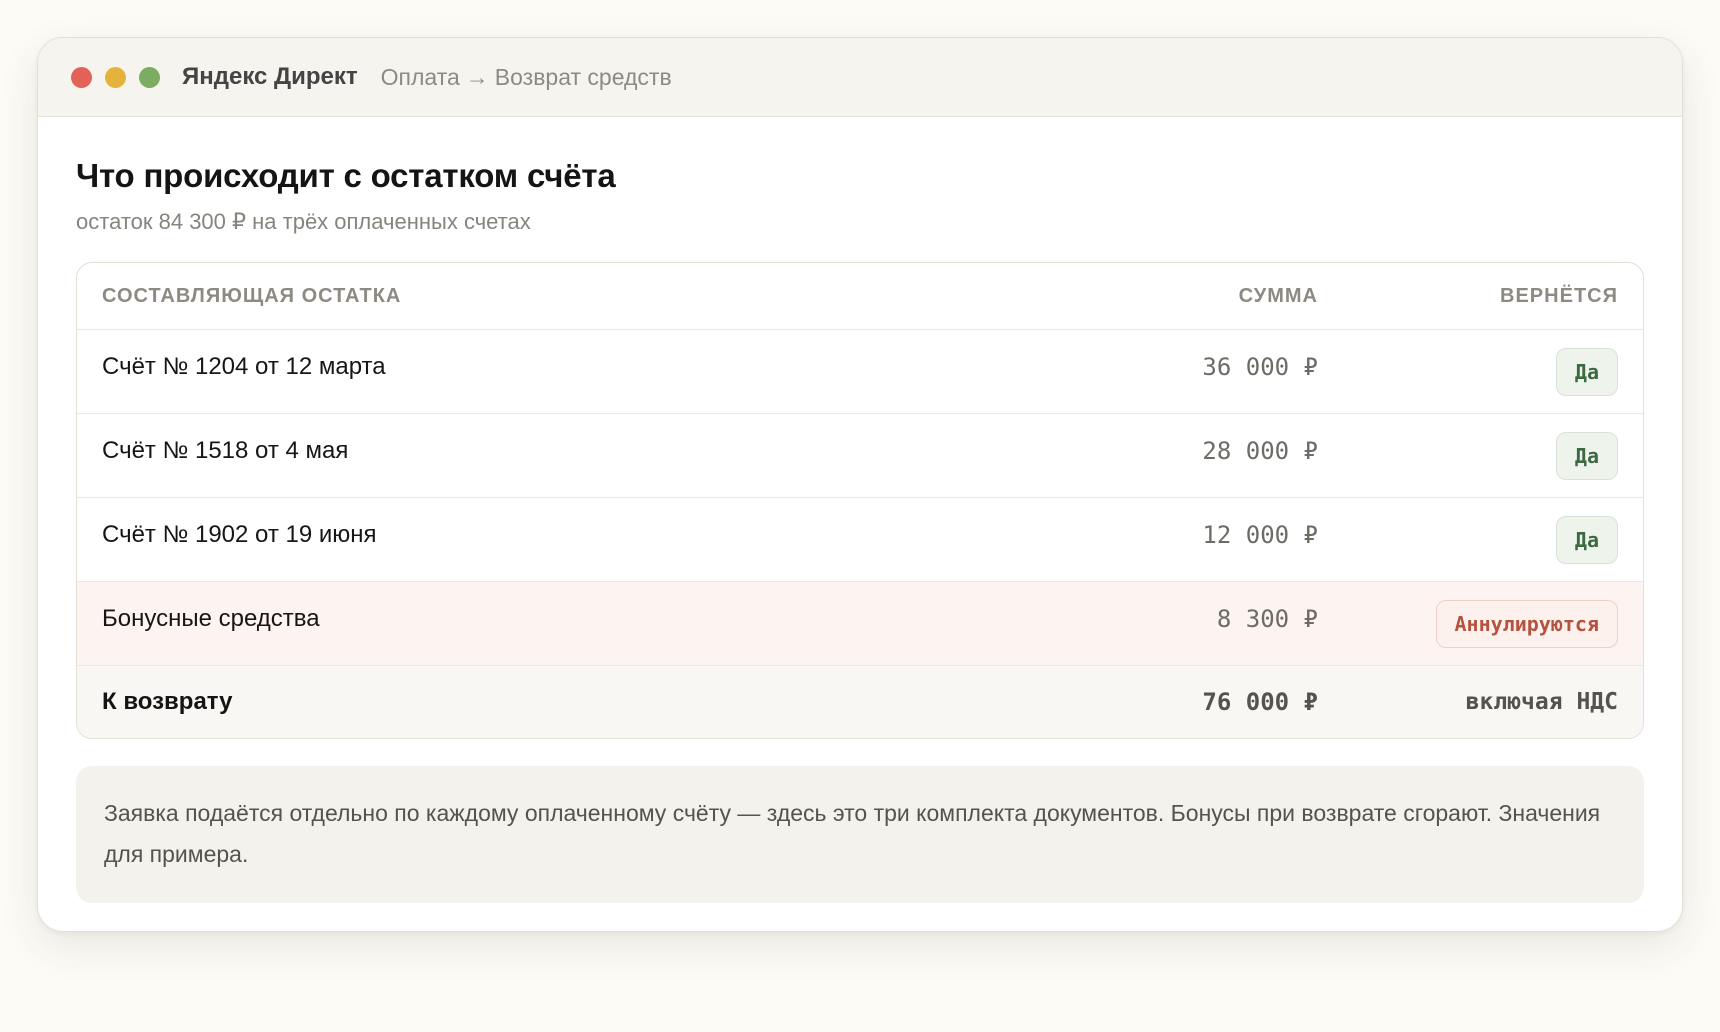 Image resolution: width=1720 pixels, height=1032 pixels. Describe the element at coordinates (252, 295) in the screenshot. I see `column-header-component: Составляющая остатка` at that location.